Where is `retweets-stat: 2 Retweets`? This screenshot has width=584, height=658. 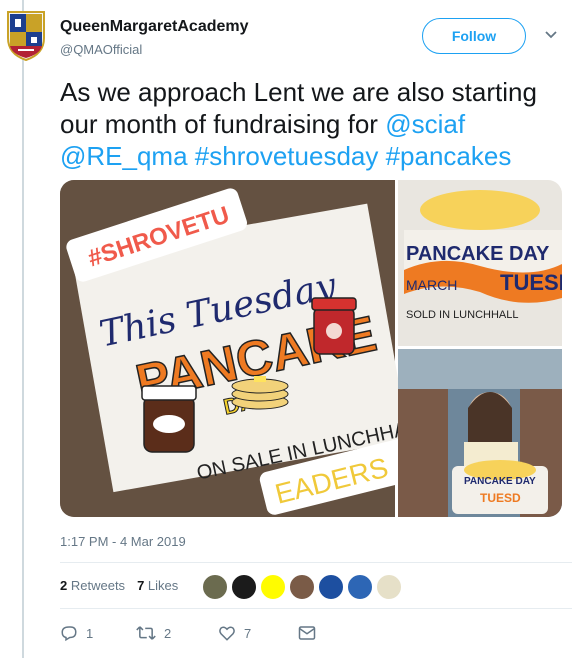
retweets-stat: 2 Retweets is located at coordinates (92, 585).